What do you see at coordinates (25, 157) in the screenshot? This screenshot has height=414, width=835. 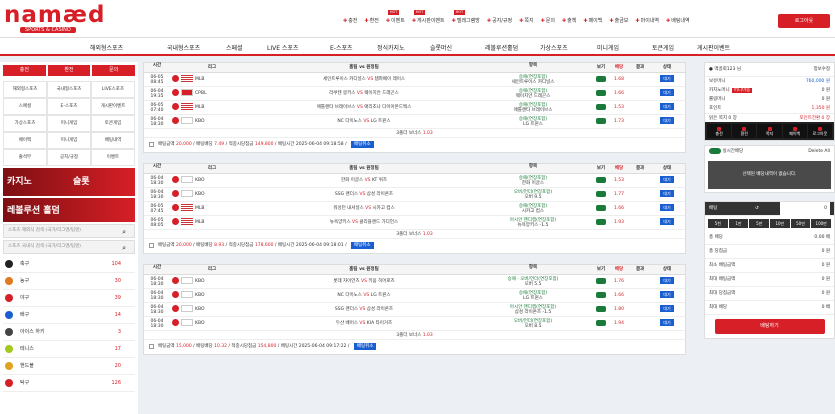 I see `menu-grid-item: 출석부` at bounding box center [25, 157].